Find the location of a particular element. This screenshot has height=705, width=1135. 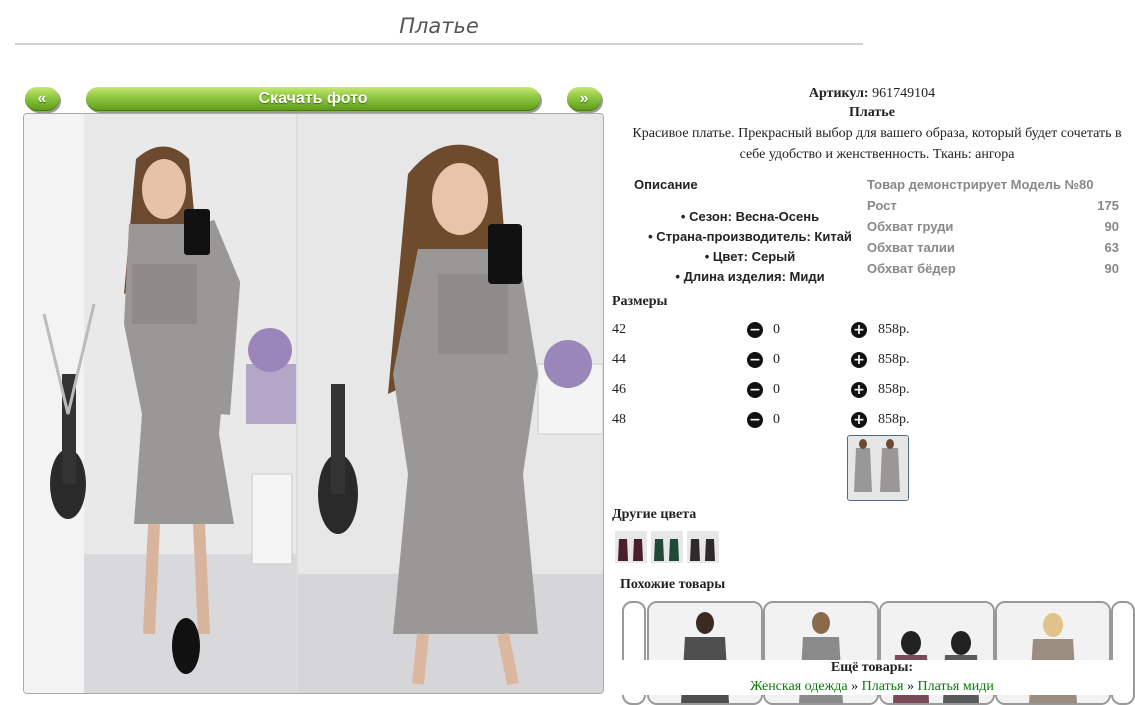

size-label: 44 is located at coordinates (619, 359).